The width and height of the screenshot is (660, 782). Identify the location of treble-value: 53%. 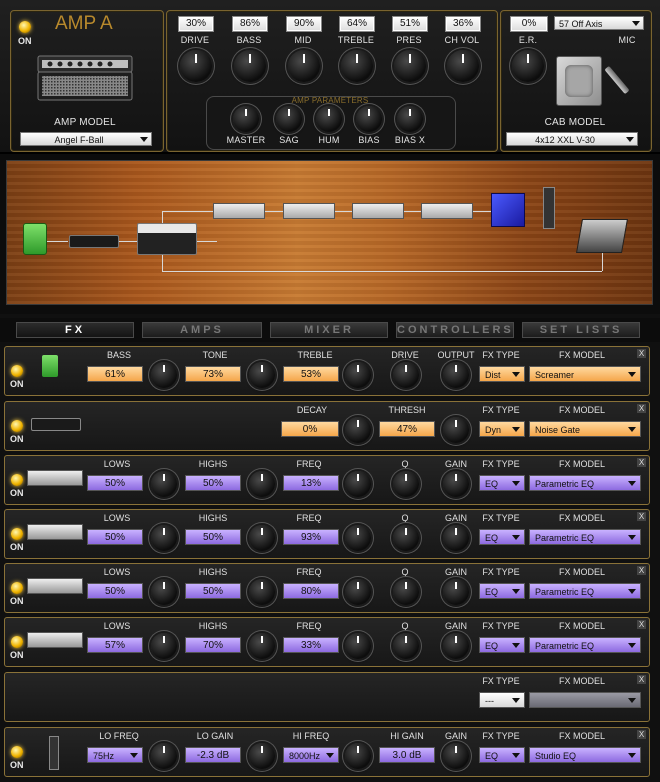
(311, 374).